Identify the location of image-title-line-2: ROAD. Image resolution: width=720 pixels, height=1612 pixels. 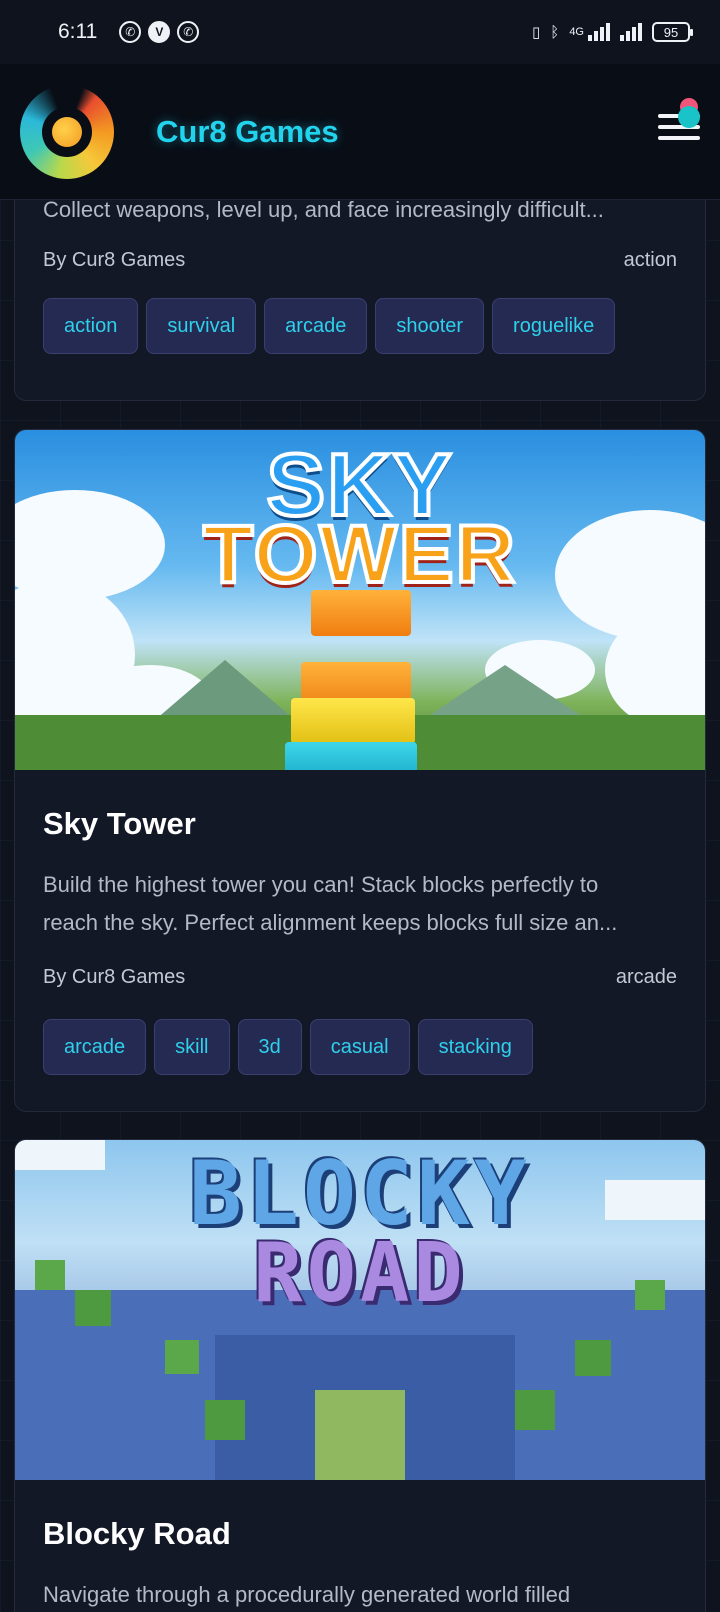
(360, 1273).